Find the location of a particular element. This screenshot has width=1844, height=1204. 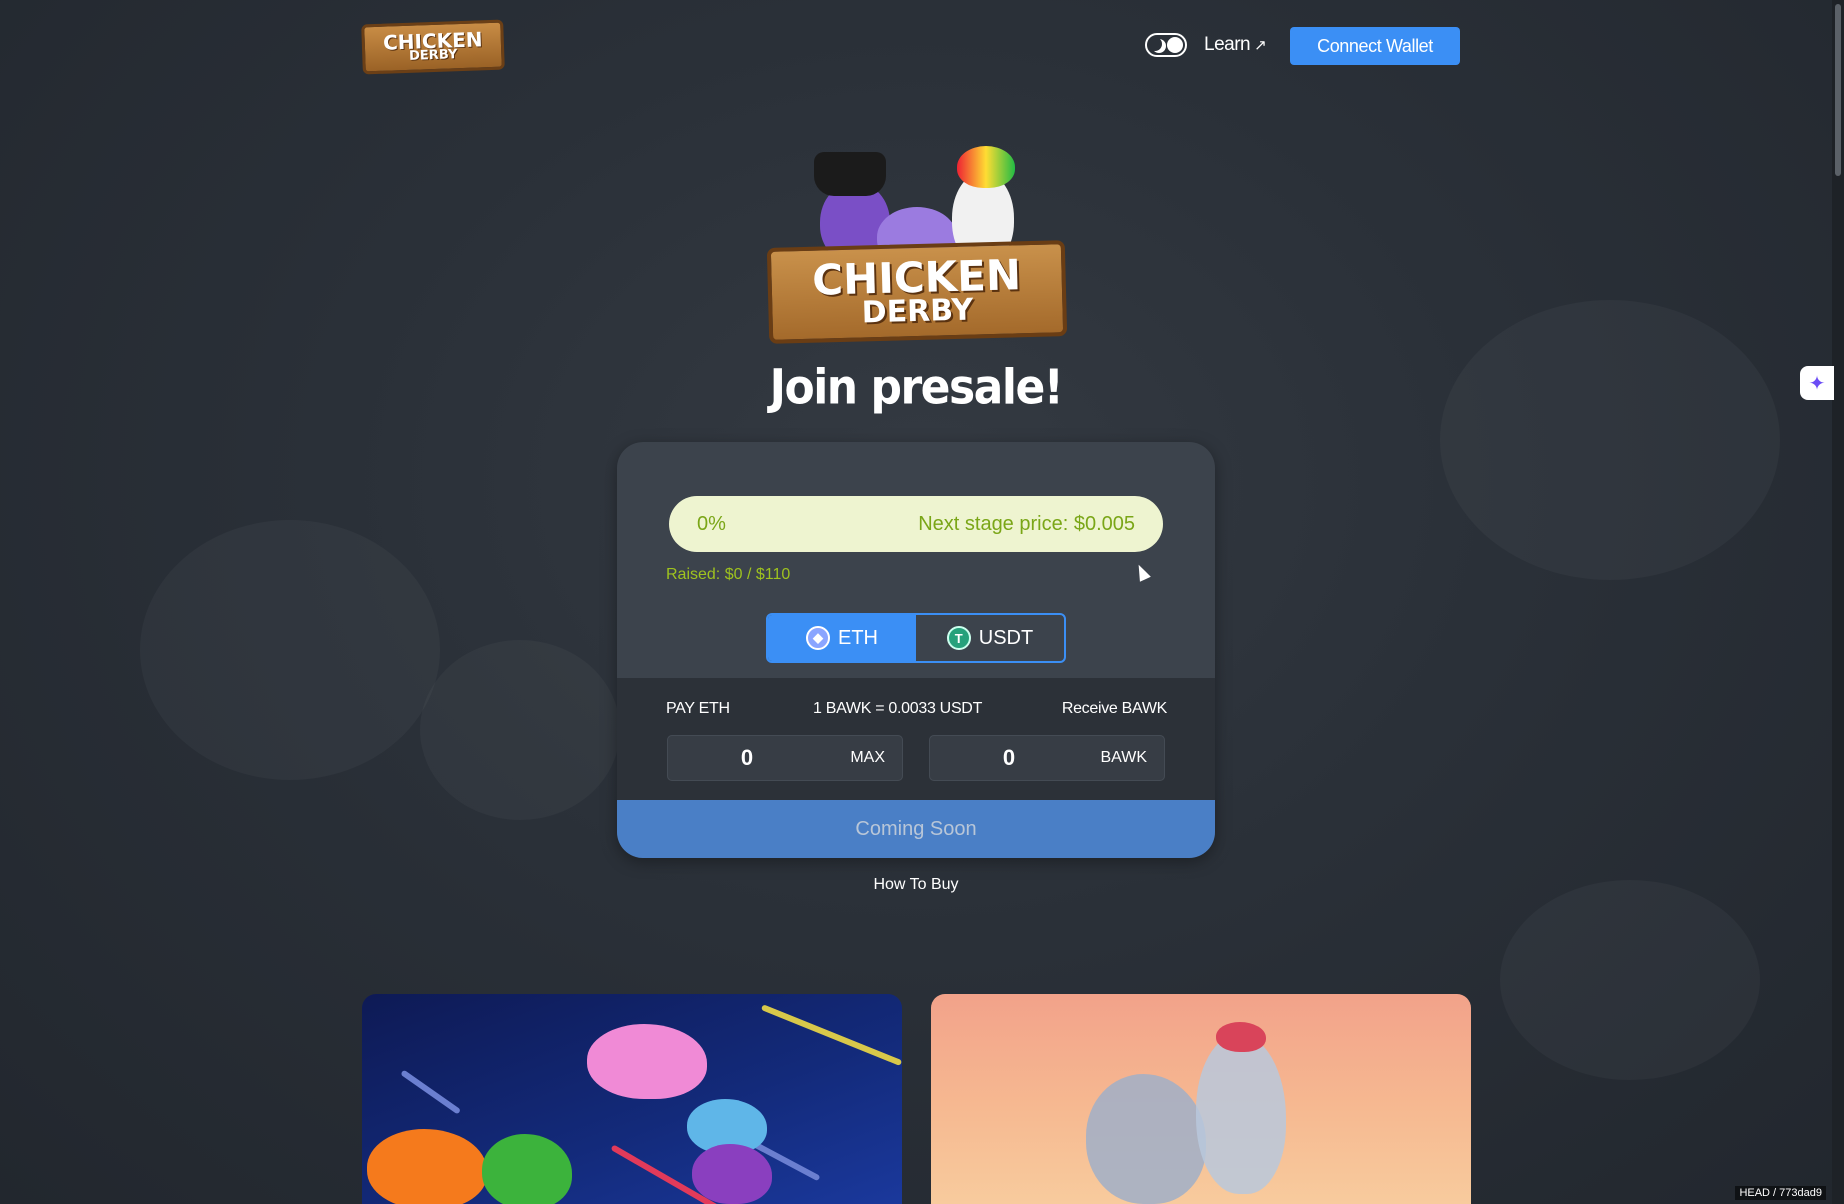

pay-label: PAY ETH is located at coordinates (698, 708).